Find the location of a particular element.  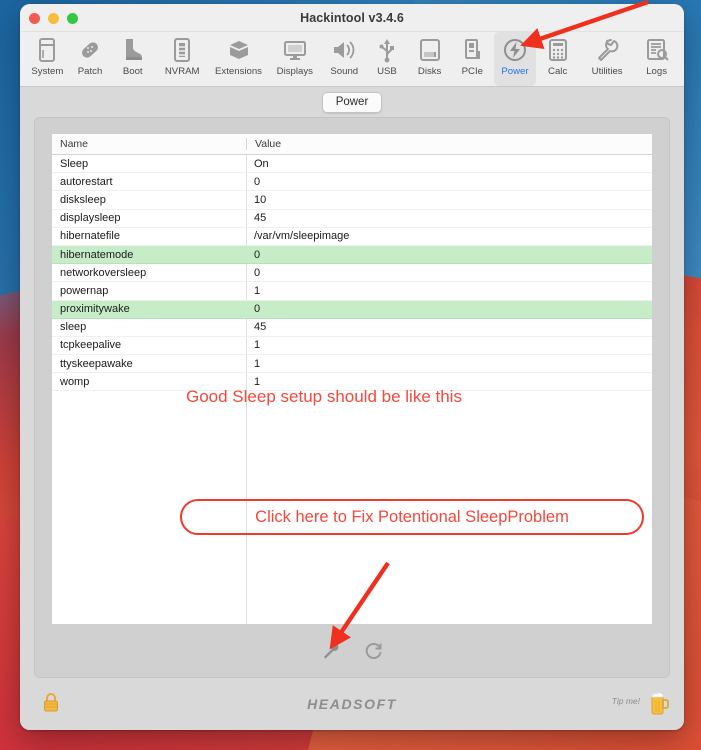

toolbar-item-displays: Displays is located at coordinates (295, 59).